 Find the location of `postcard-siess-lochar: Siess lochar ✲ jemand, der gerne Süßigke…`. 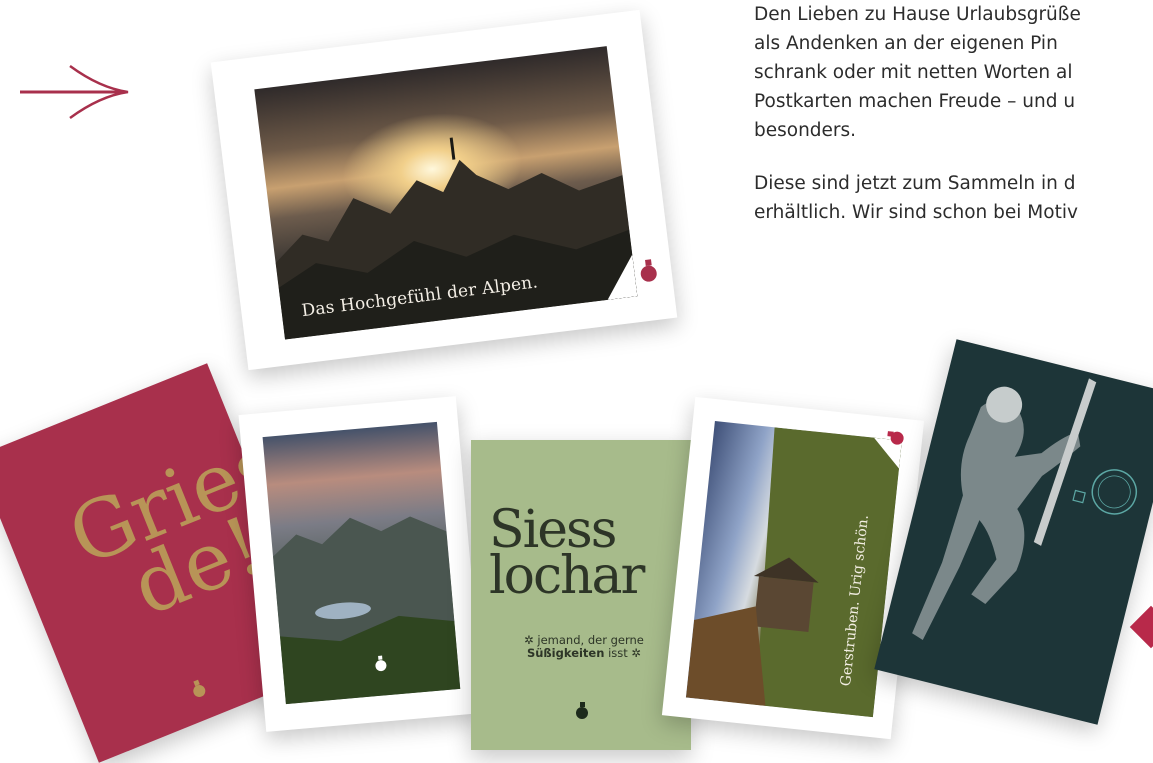

postcard-siess-lochar: Siess lochar ✲ jemand, der gerne Süßigke… is located at coordinates (581, 595).